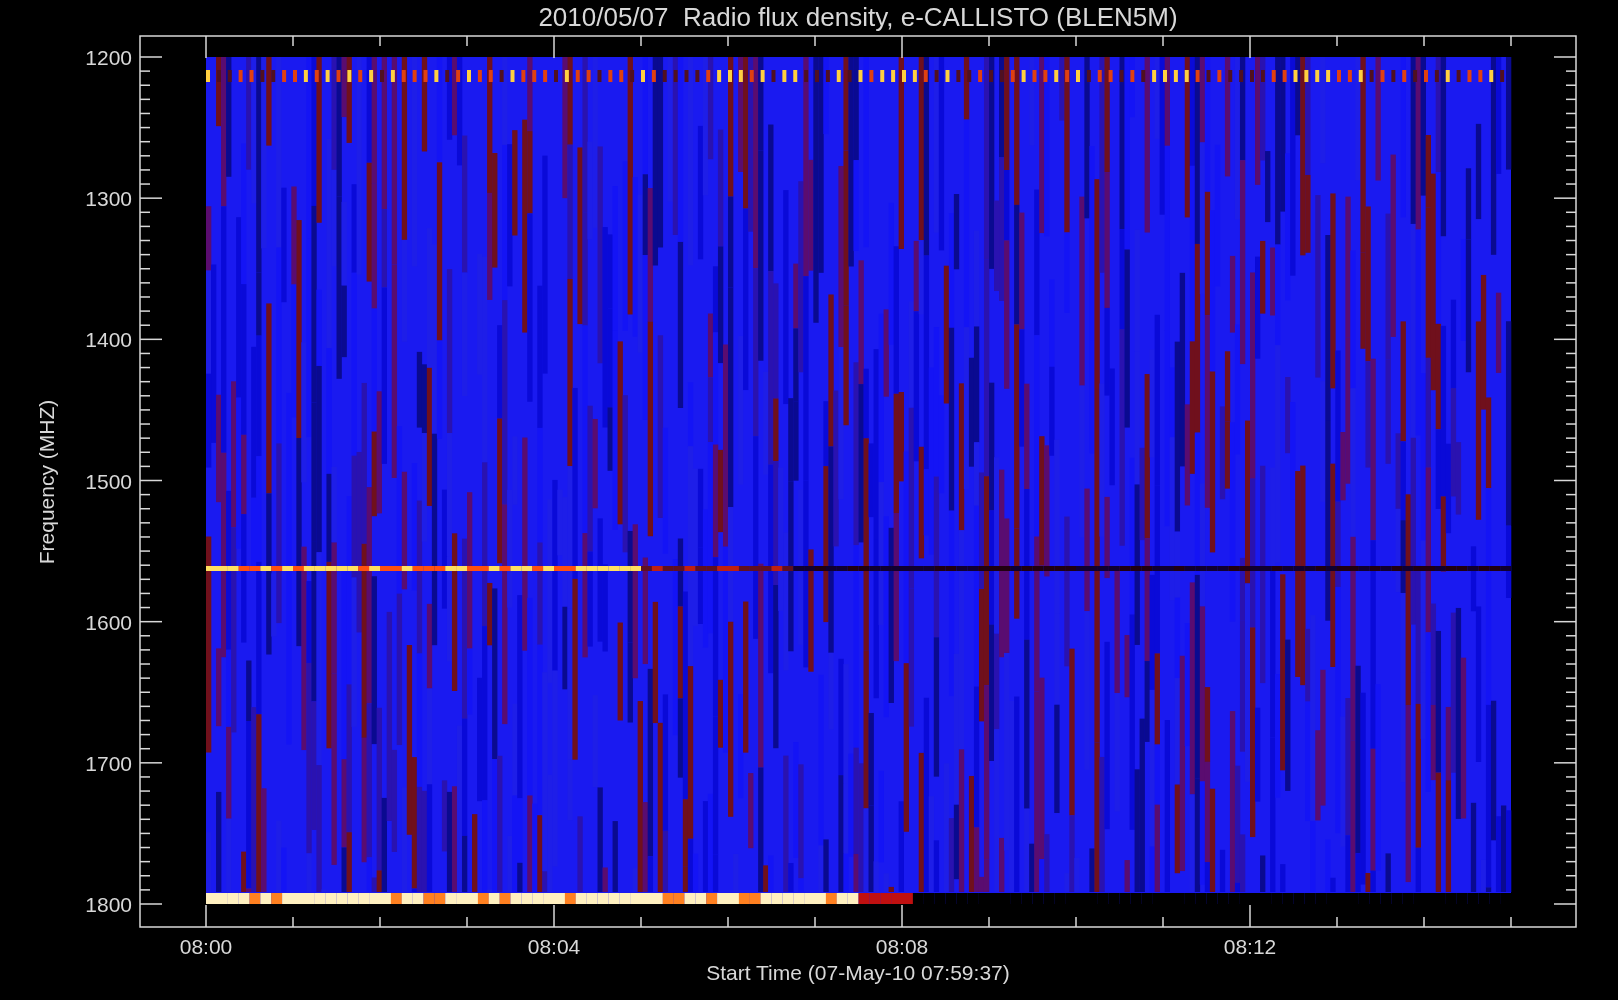  I want to click on x-tick-label: 08:00, so click(206, 946).